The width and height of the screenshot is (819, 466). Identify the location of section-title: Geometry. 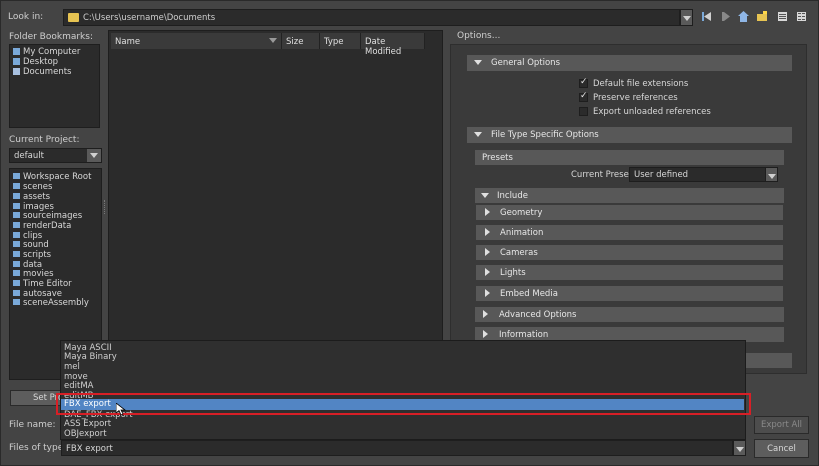
(521, 213).